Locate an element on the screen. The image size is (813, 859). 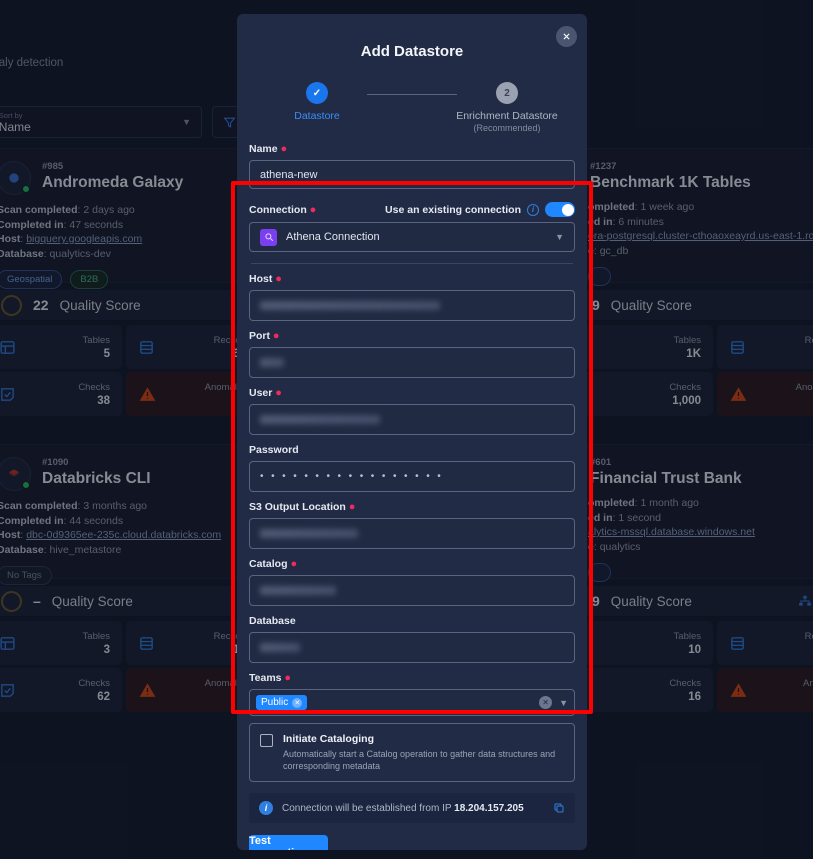
s3-output-location-field-group: S3 Output Location ● is located at coordinates (412, 525).